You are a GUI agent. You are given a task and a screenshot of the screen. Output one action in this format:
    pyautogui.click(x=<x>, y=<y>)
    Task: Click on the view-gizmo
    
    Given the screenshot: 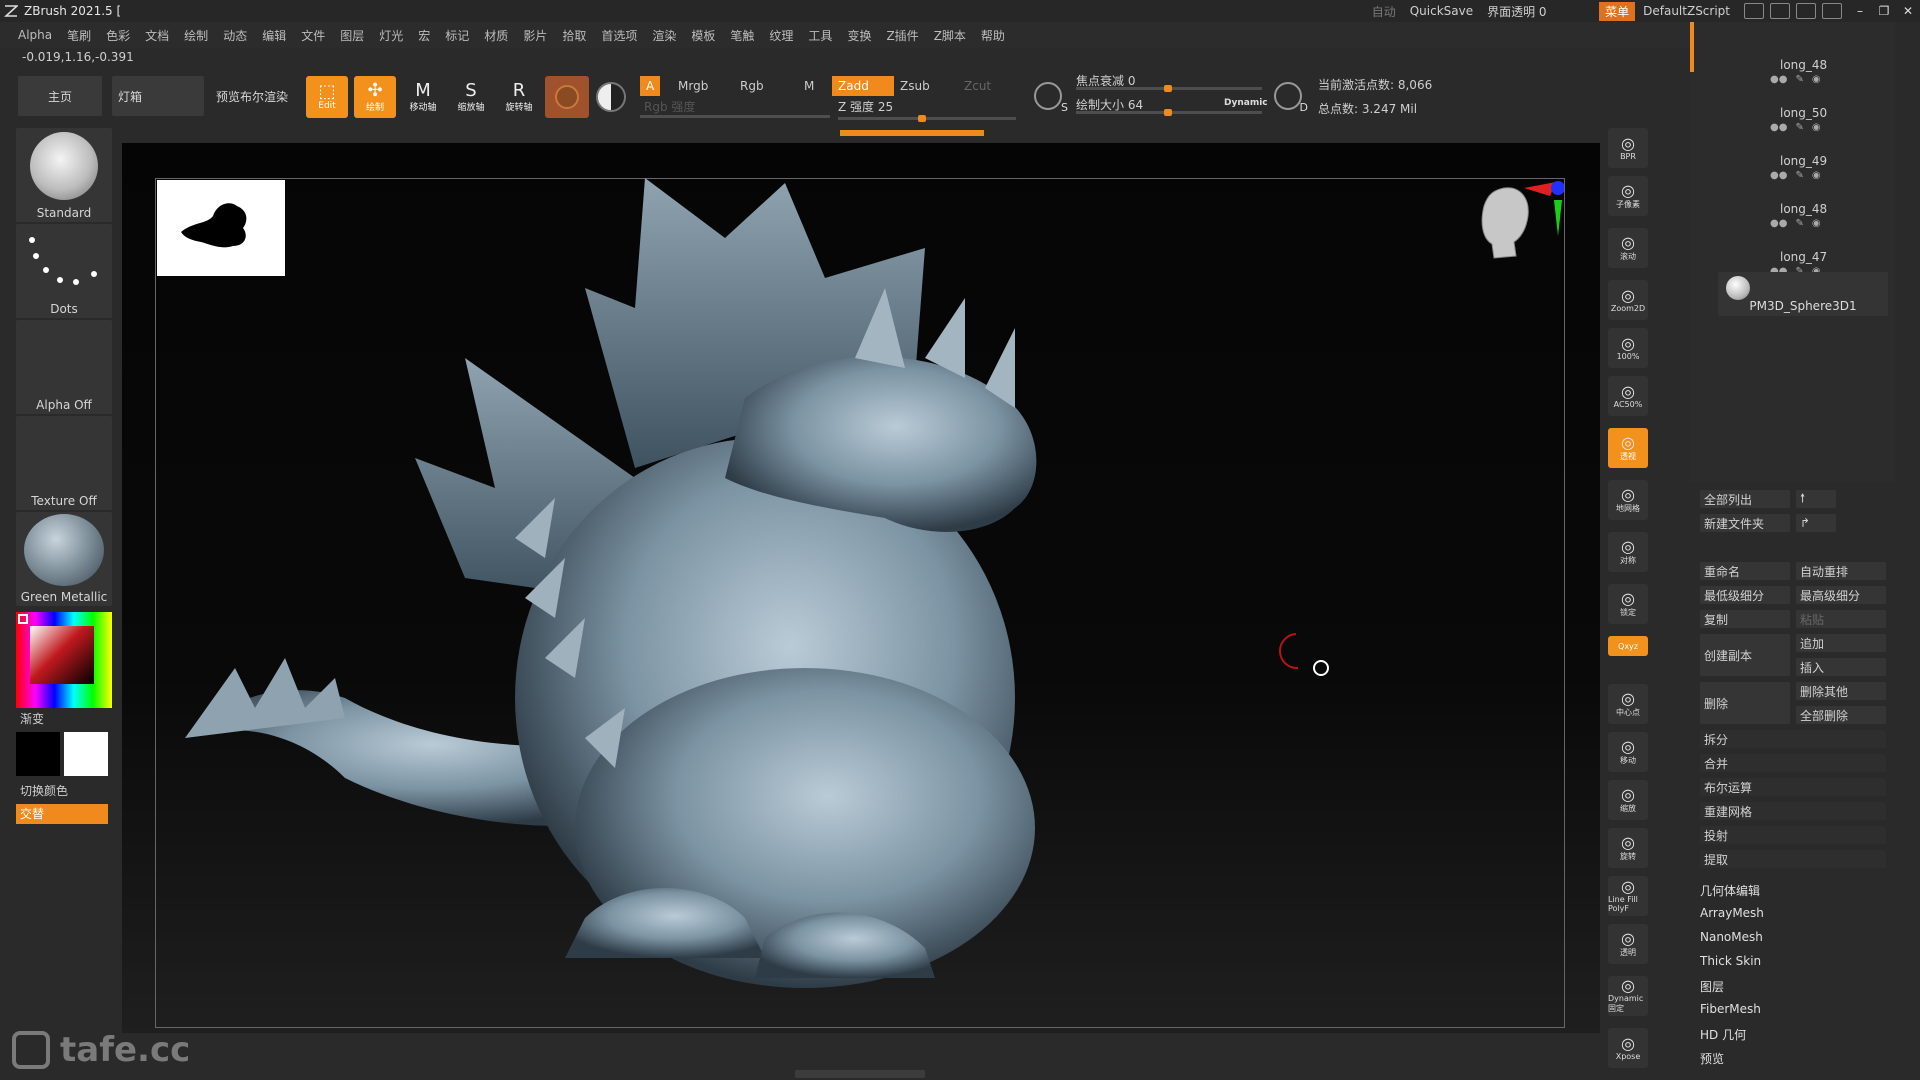 What is the action you would take?
    pyautogui.click(x=1509, y=240)
    